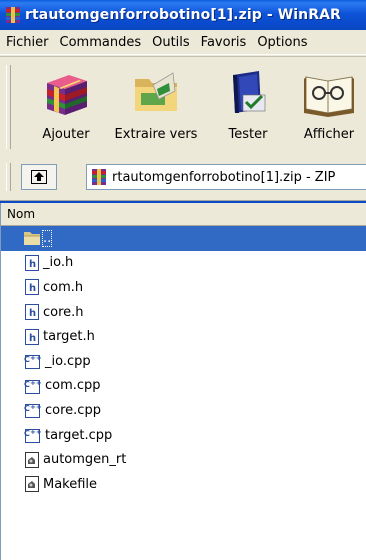  What do you see at coordinates (85, 460) in the screenshot?
I see `file-name: automgen_rt` at bounding box center [85, 460].